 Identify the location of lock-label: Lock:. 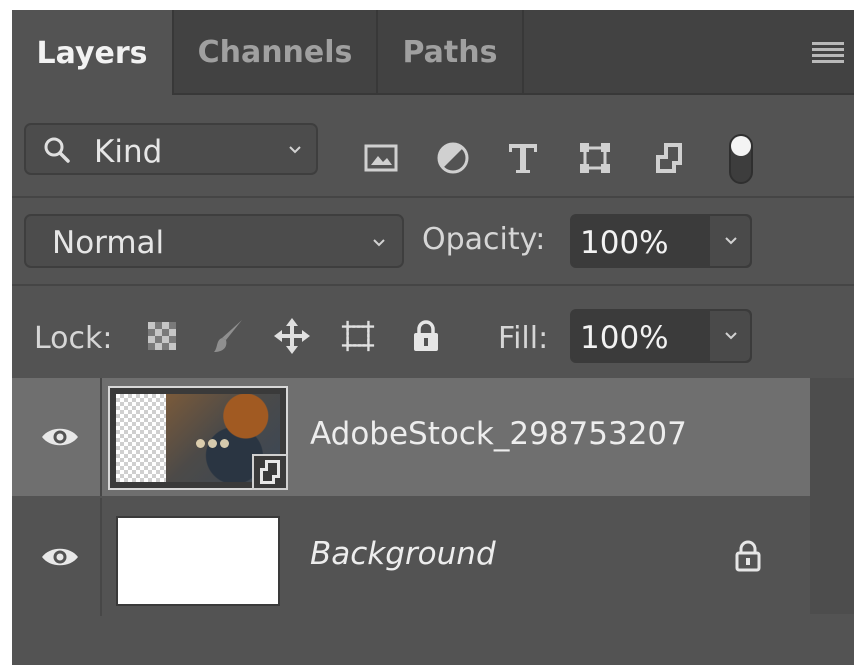
(73, 338).